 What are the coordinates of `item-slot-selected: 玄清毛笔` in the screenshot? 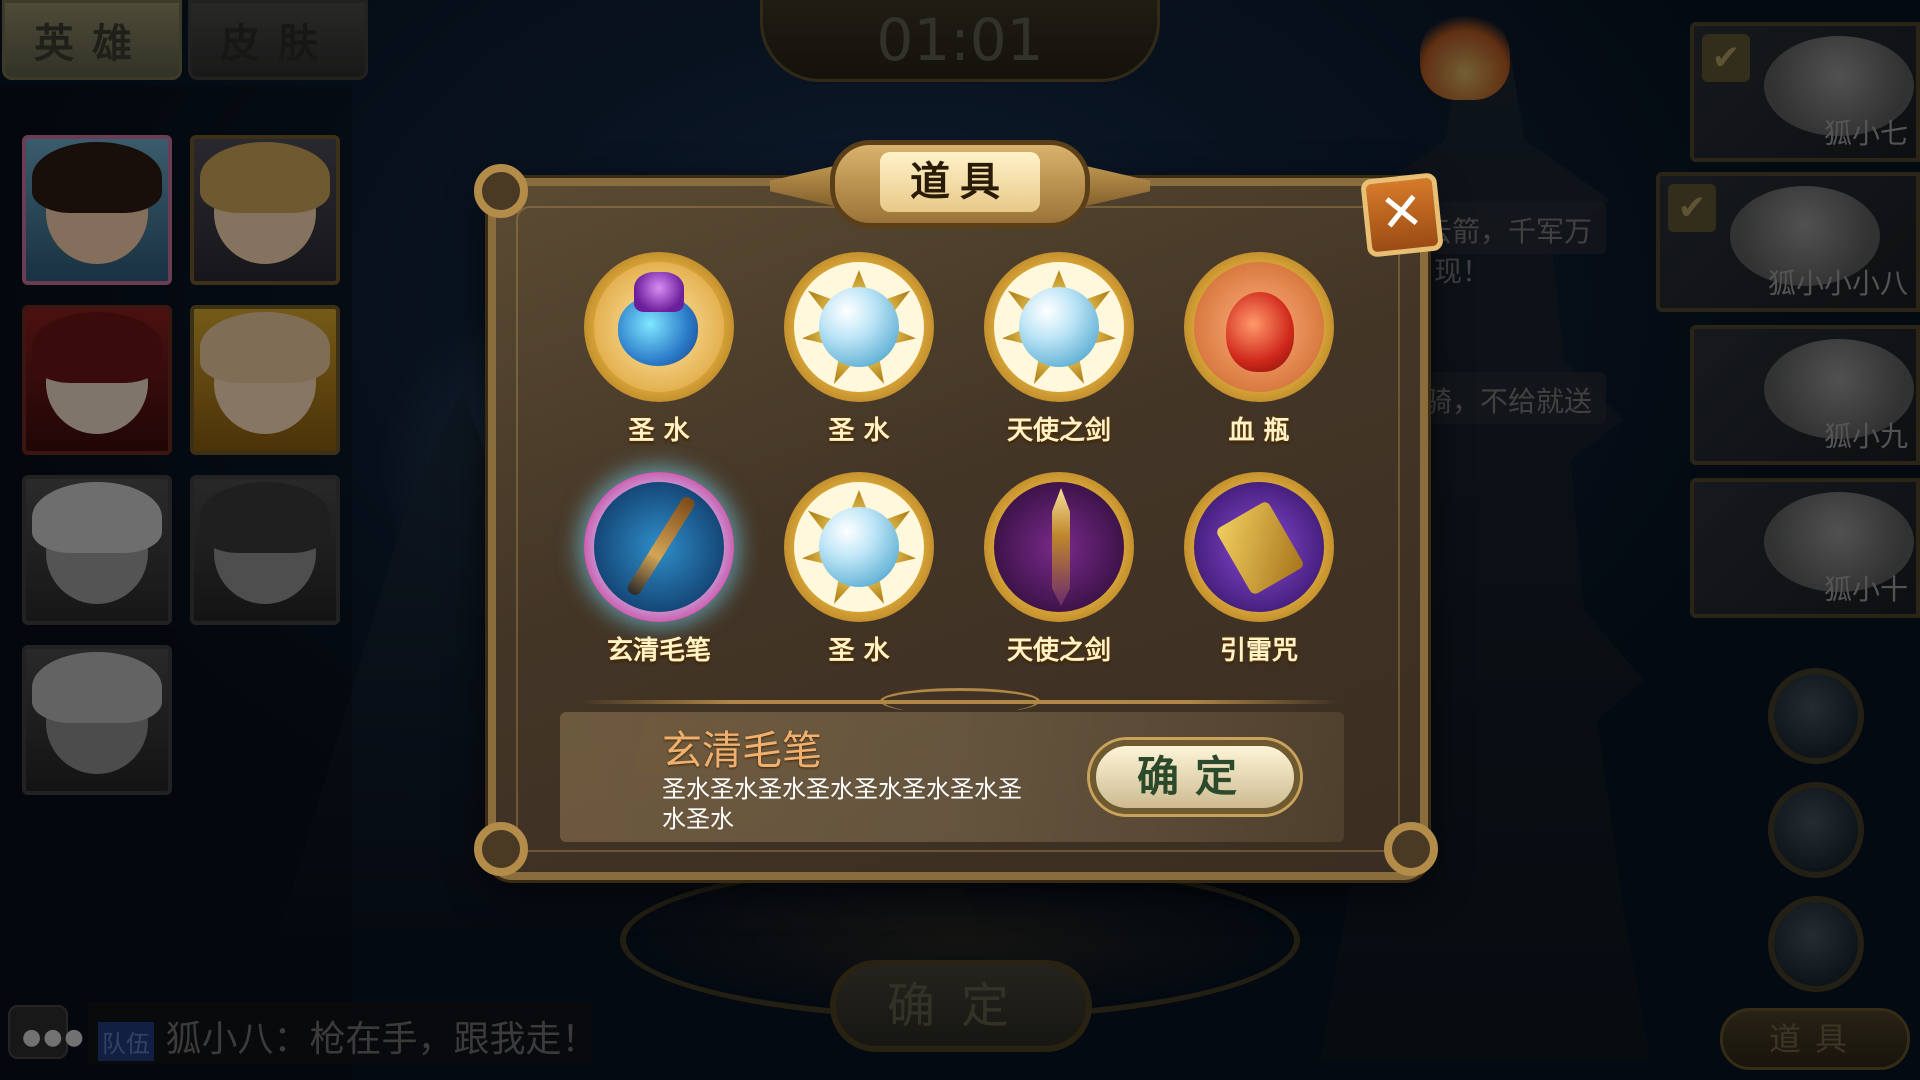 It's located at (659, 577).